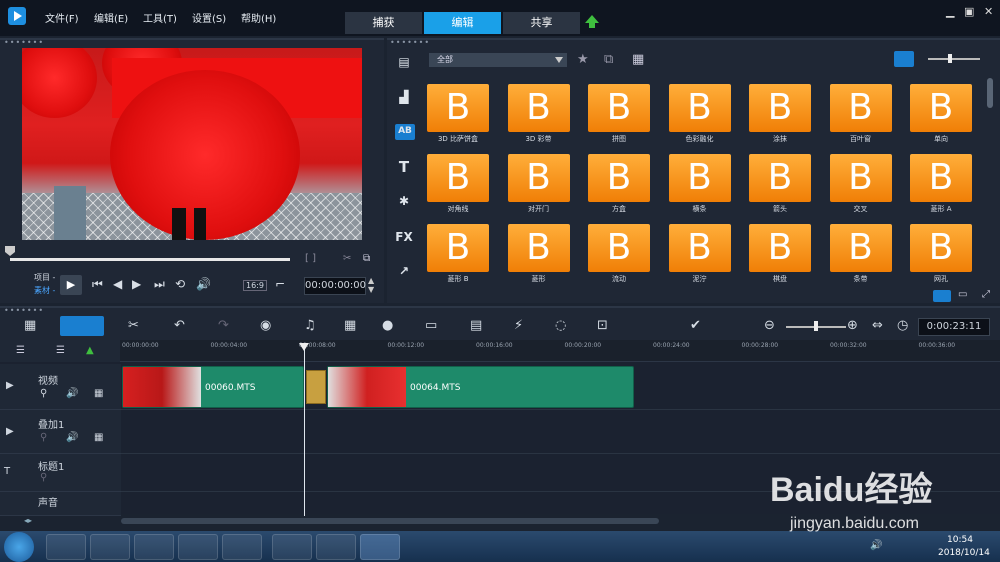 This screenshot has width=1000, height=562. Describe the element at coordinates (962, 294) in the screenshot. I see `grid-view-icon: ▭` at that location.